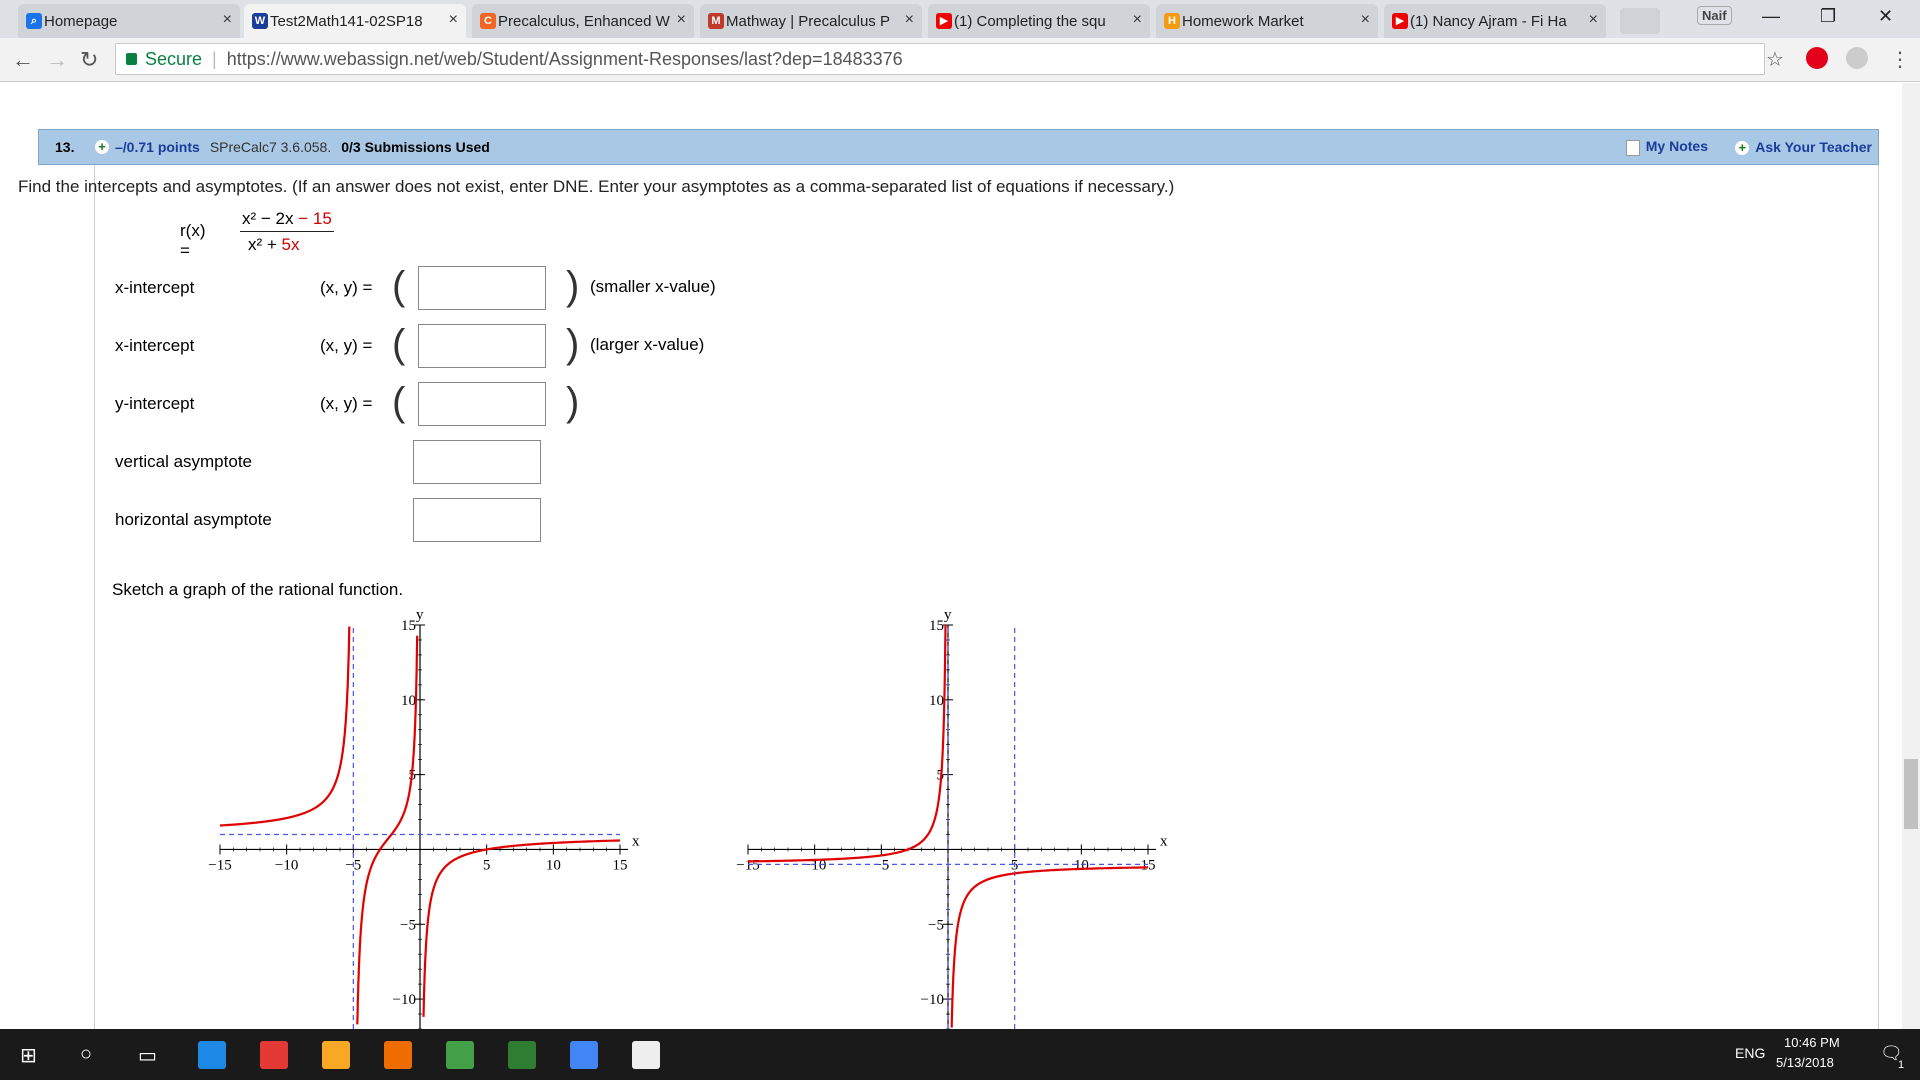 The width and height of the screenshot is (1920, 1080). What do you see at coordinates (488, 21) in the screenshot?
I see `cengage-icon: C` at bounding box center [488, 21].